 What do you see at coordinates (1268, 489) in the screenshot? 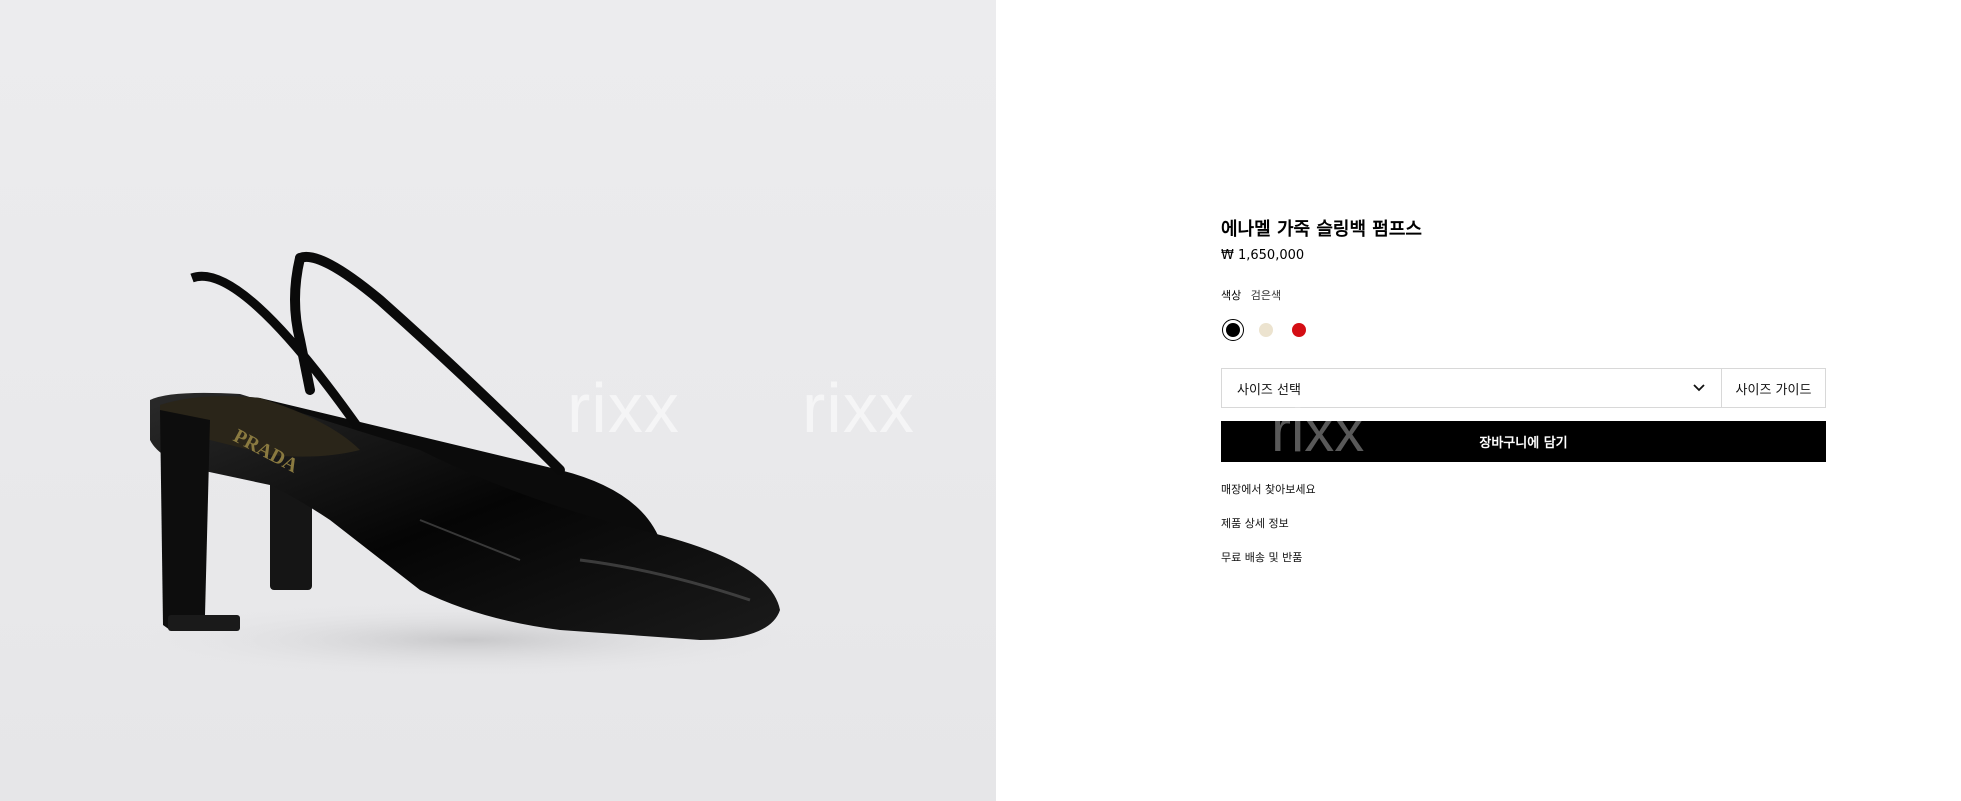
I see `find-in-store-link: 매장에서 찾아보세요` at bounding box center [1268, 489].